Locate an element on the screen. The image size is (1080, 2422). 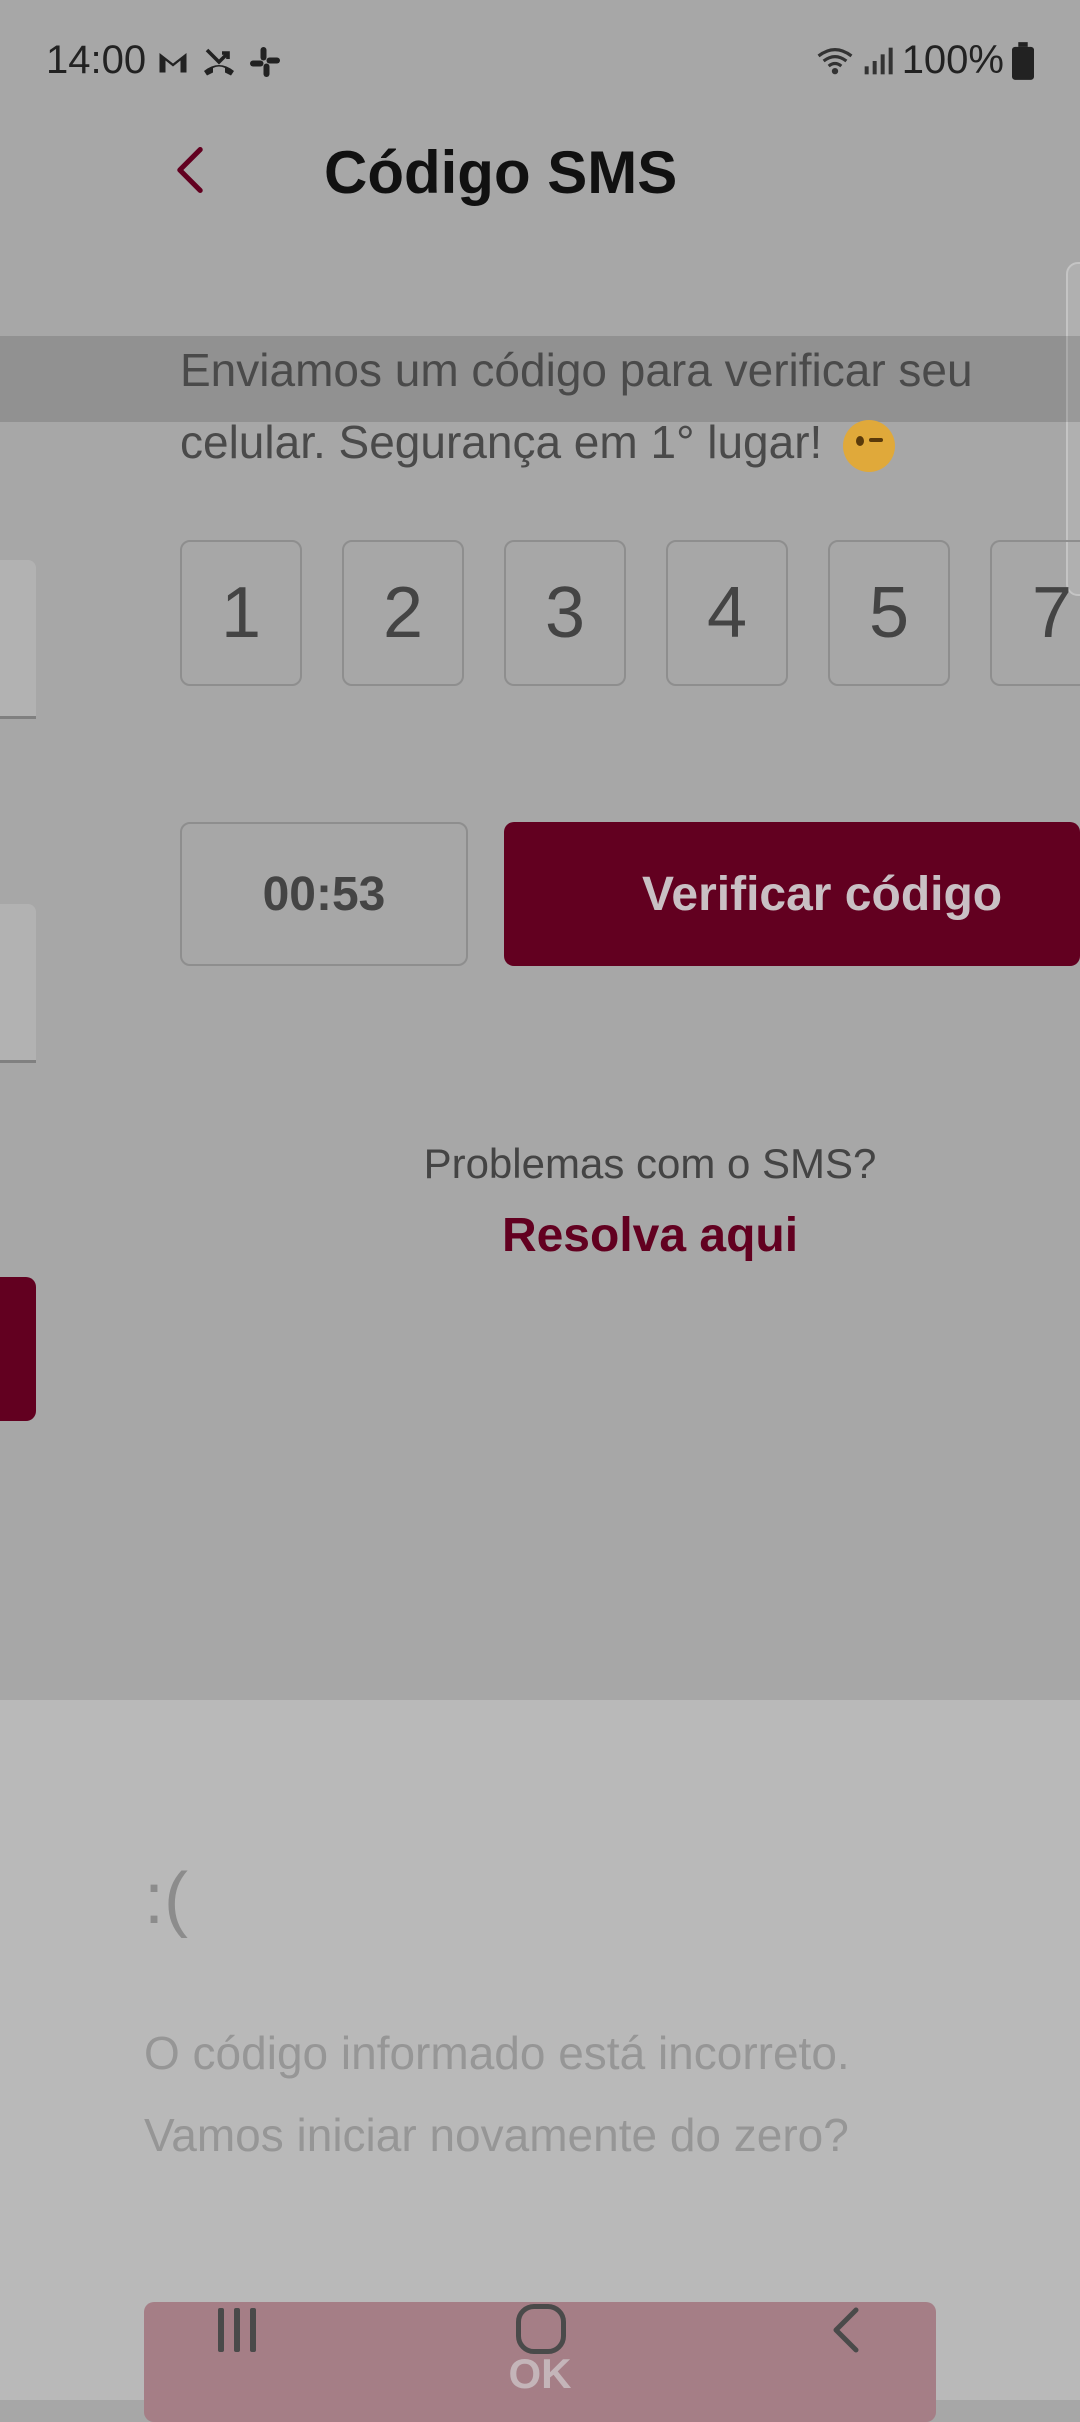
sms-problems-text: Problemas com o SMS? is located at coordinates (650, 1163).